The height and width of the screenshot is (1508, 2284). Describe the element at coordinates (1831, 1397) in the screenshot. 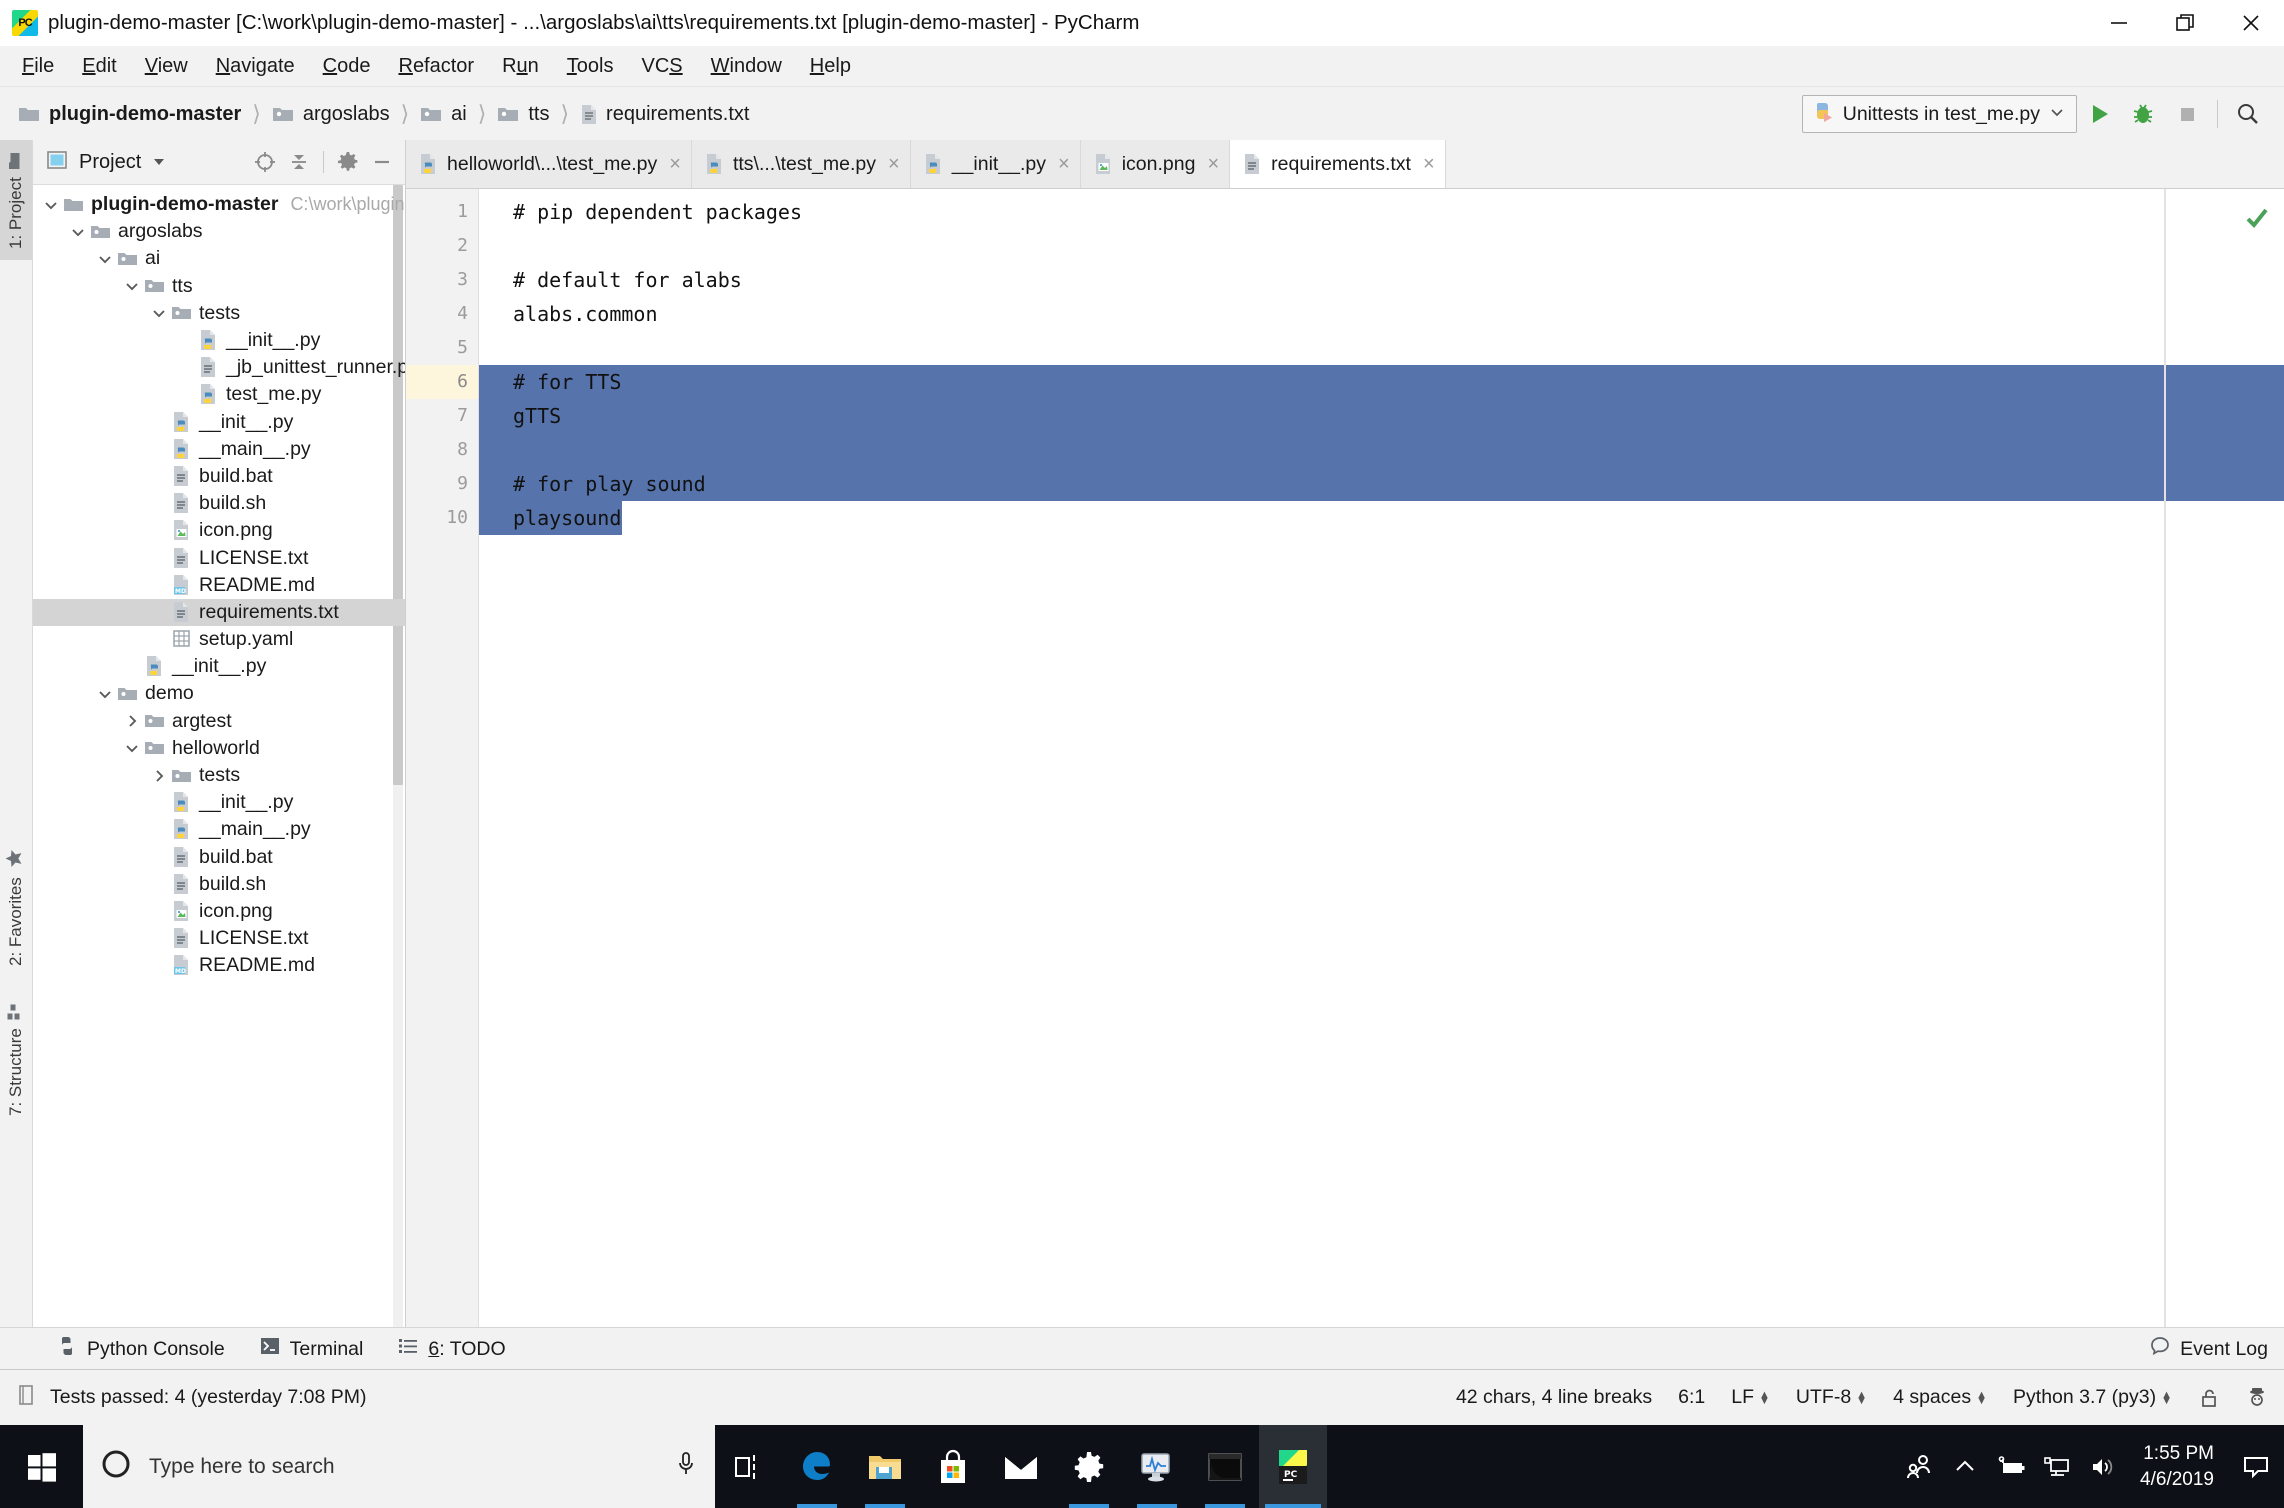

I see `status-encoding: UTF-8 ▲ ▼` at that location.